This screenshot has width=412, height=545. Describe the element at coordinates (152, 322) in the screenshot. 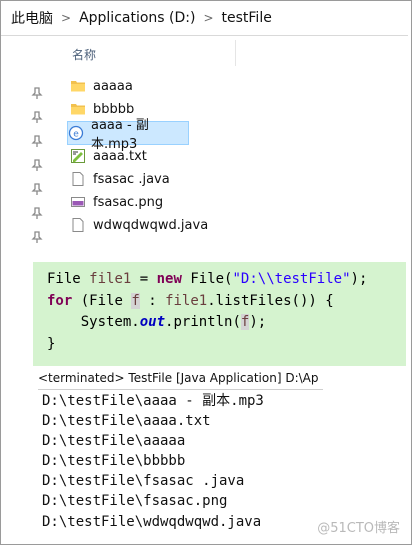

I see `code-field: out` at that location.